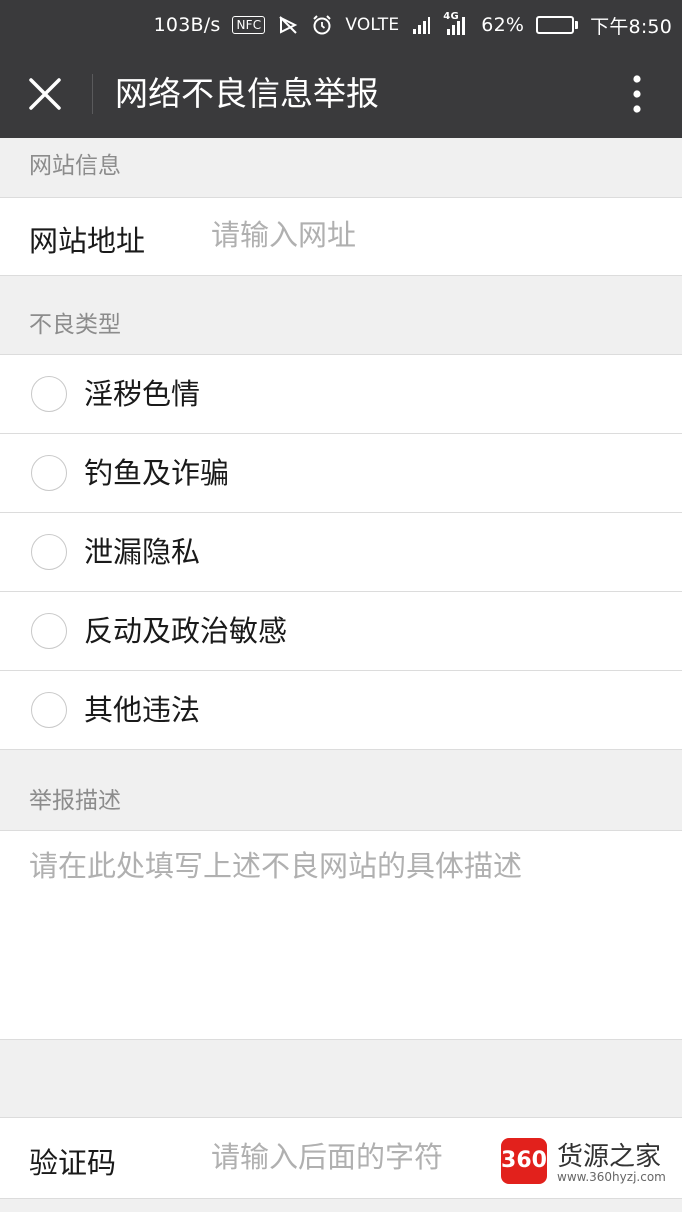 This screenshot has height=1212, width=682. I want to click on watermark: 360 货源之家 www.360hyzj.com, so click(587, 1162).